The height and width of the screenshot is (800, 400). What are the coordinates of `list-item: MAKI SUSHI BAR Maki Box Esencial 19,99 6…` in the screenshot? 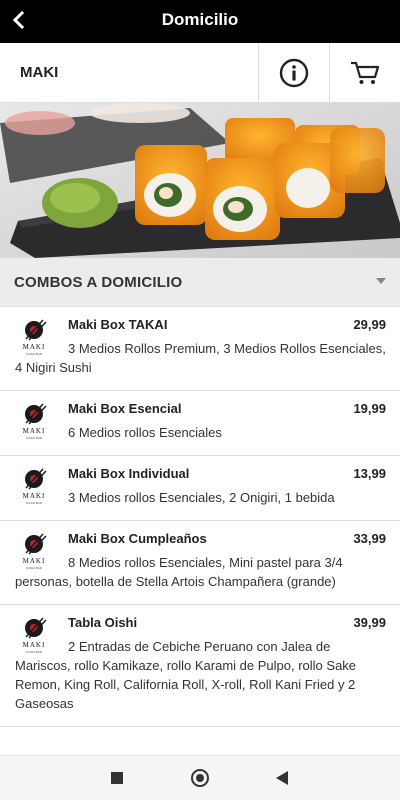 It's located at (200, 423).